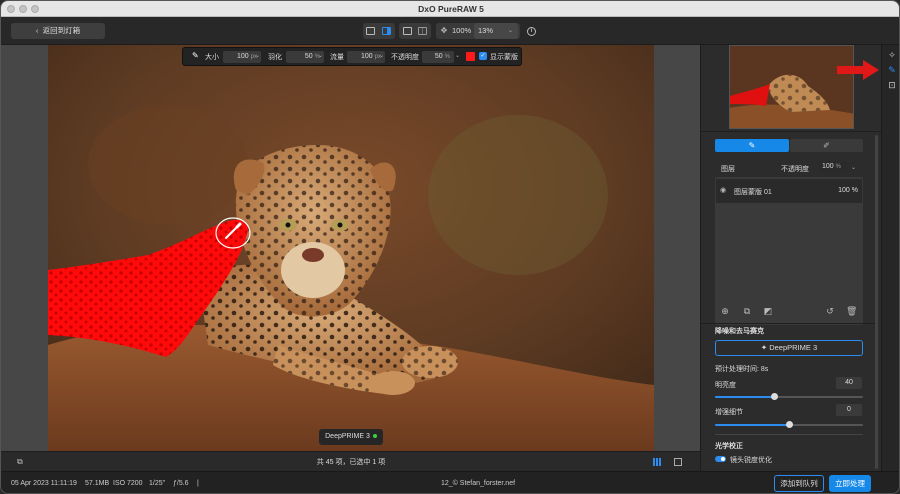 The width and height of the screenshot is (900, 494). I want to click on status-dot-icon, so click(374, 436).